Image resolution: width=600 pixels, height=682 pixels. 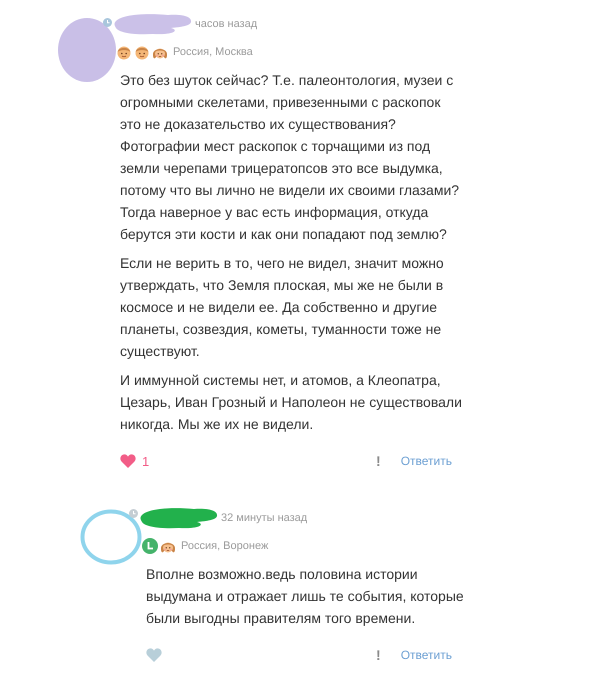 I want to click on like-count: 1, so click(x=146, y=461).